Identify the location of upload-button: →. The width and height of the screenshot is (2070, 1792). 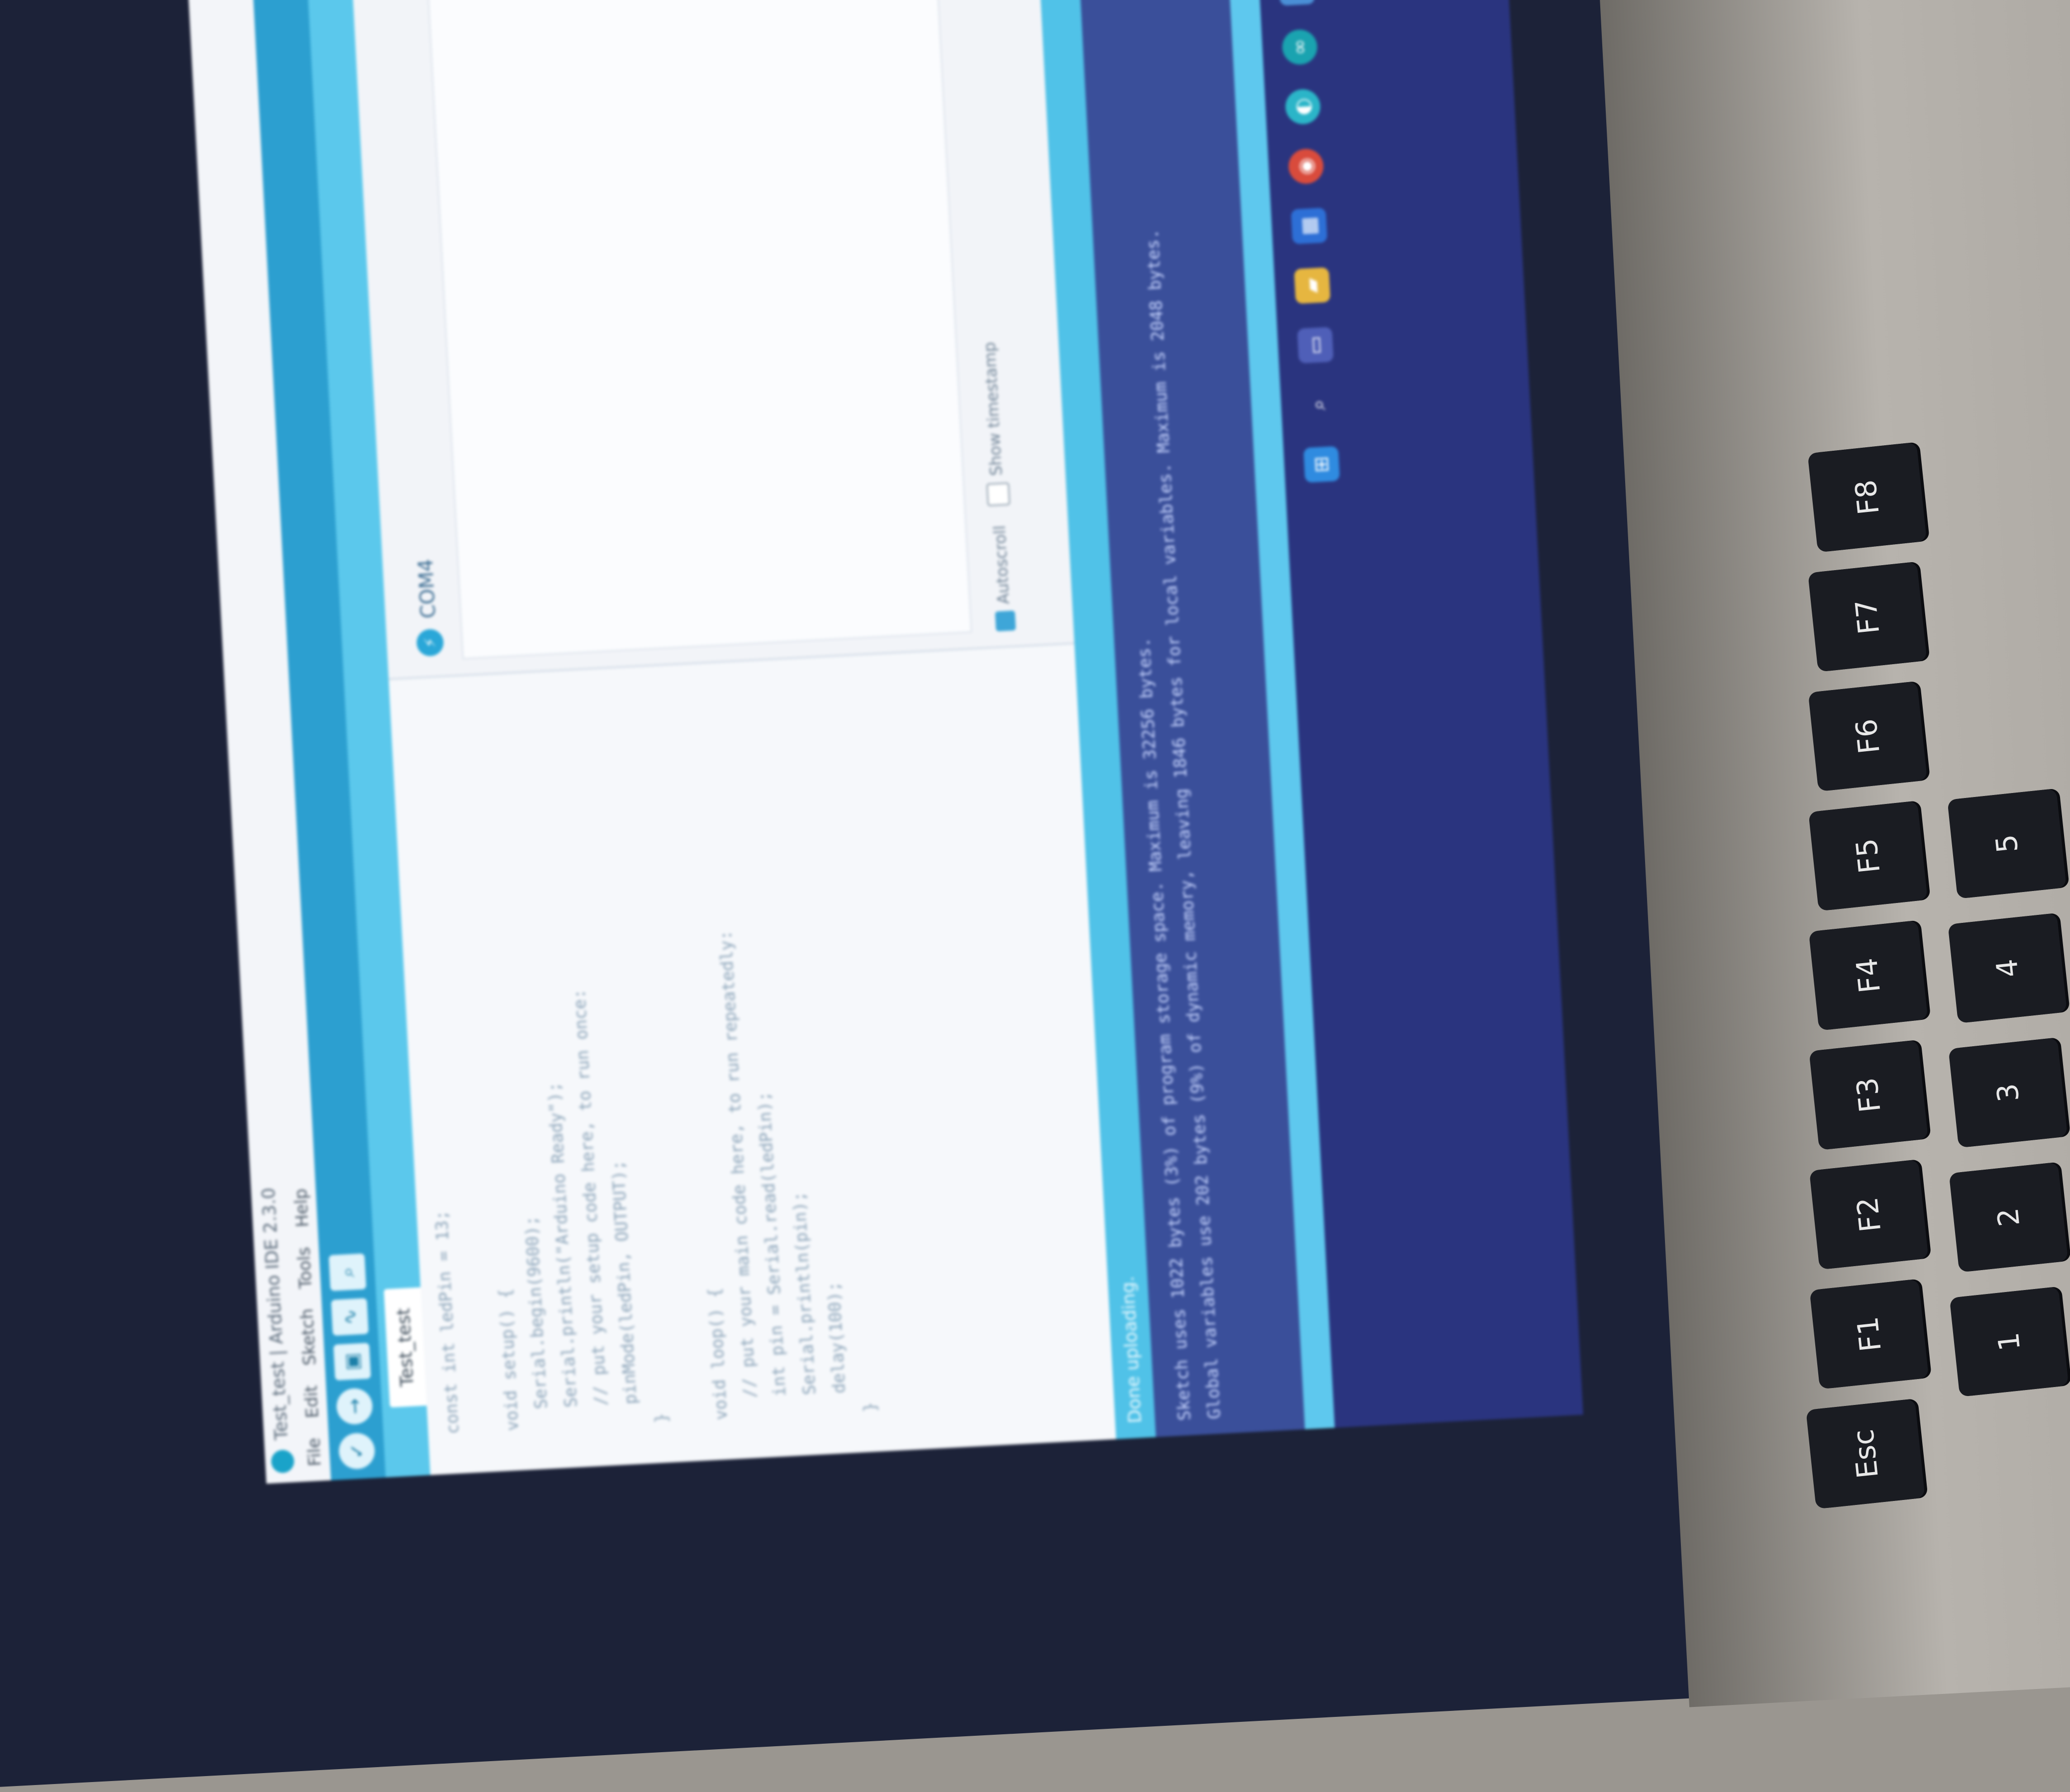
(355, 1406).